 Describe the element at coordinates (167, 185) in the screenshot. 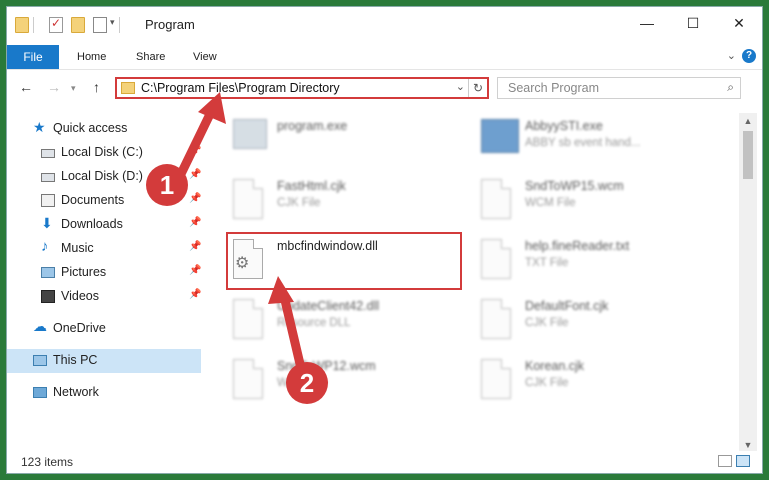

I see `step-marker-1: 1` at that location.